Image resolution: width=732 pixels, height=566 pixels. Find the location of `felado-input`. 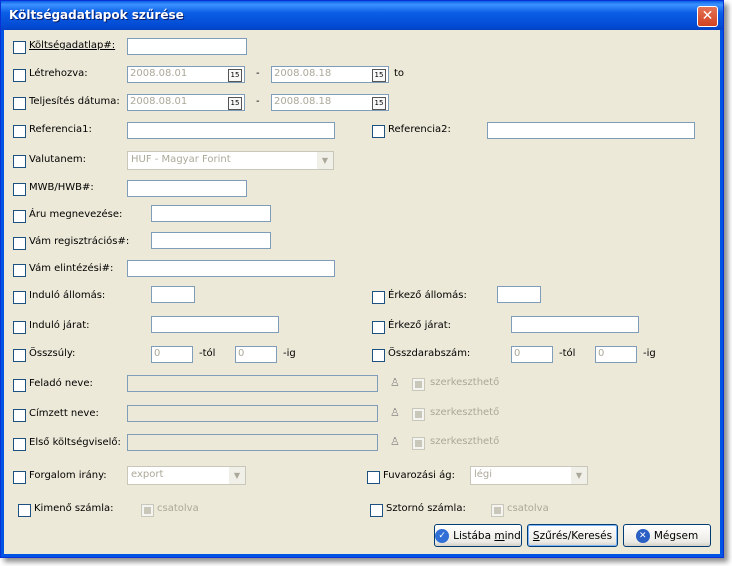

felado-input is located at coordinates (252, 383).